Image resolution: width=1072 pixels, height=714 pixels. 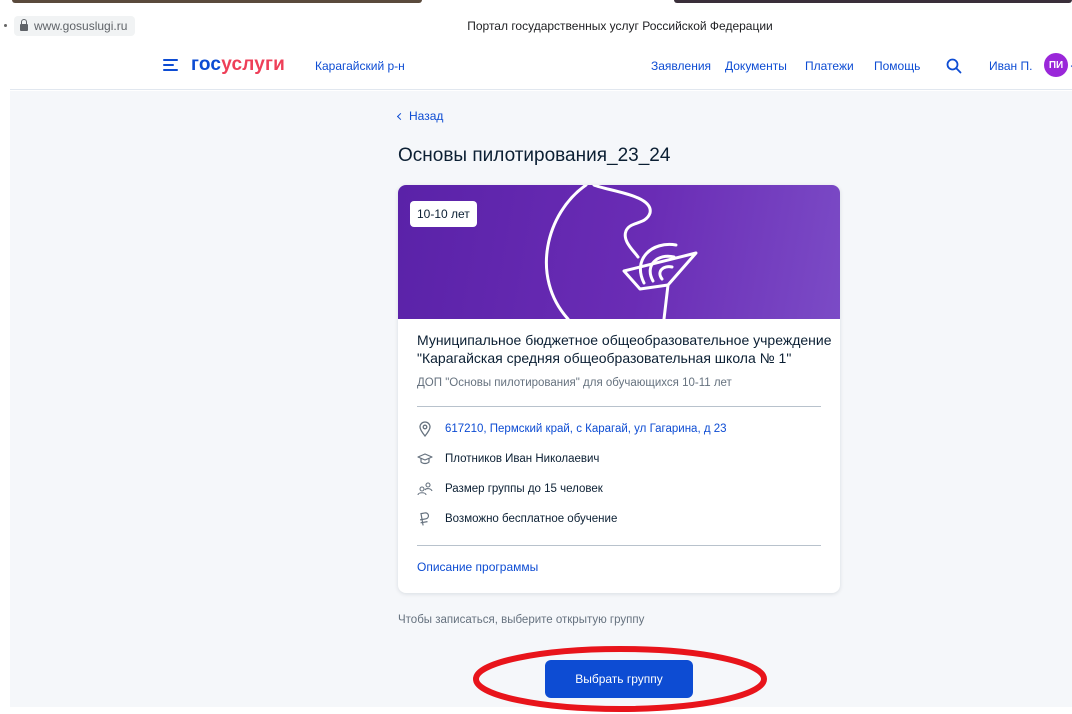 What do you see at coordinates (897, 66) in the screenshot?
I see `nav-help: Помощь` at bounding box center [897, 66].